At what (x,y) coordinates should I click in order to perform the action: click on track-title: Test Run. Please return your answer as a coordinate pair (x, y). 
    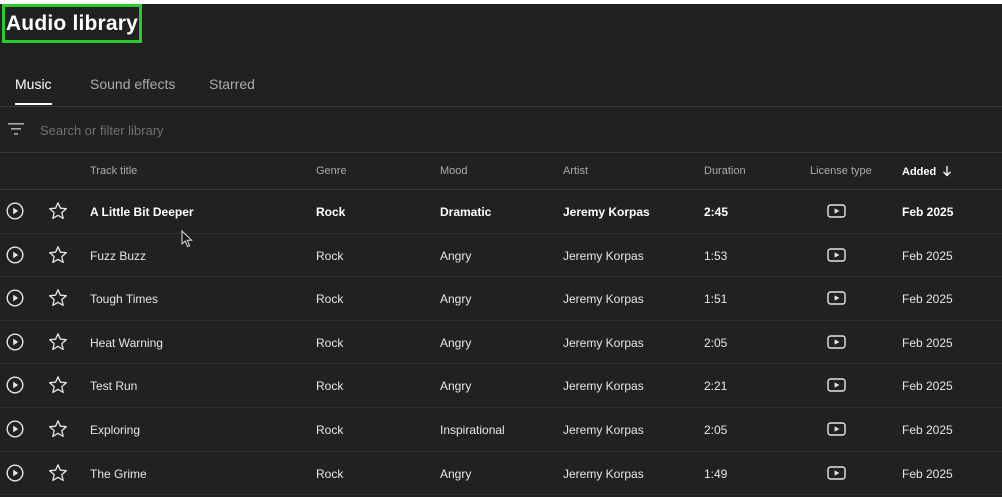
    Looking at the image, I should click on (113, 386).